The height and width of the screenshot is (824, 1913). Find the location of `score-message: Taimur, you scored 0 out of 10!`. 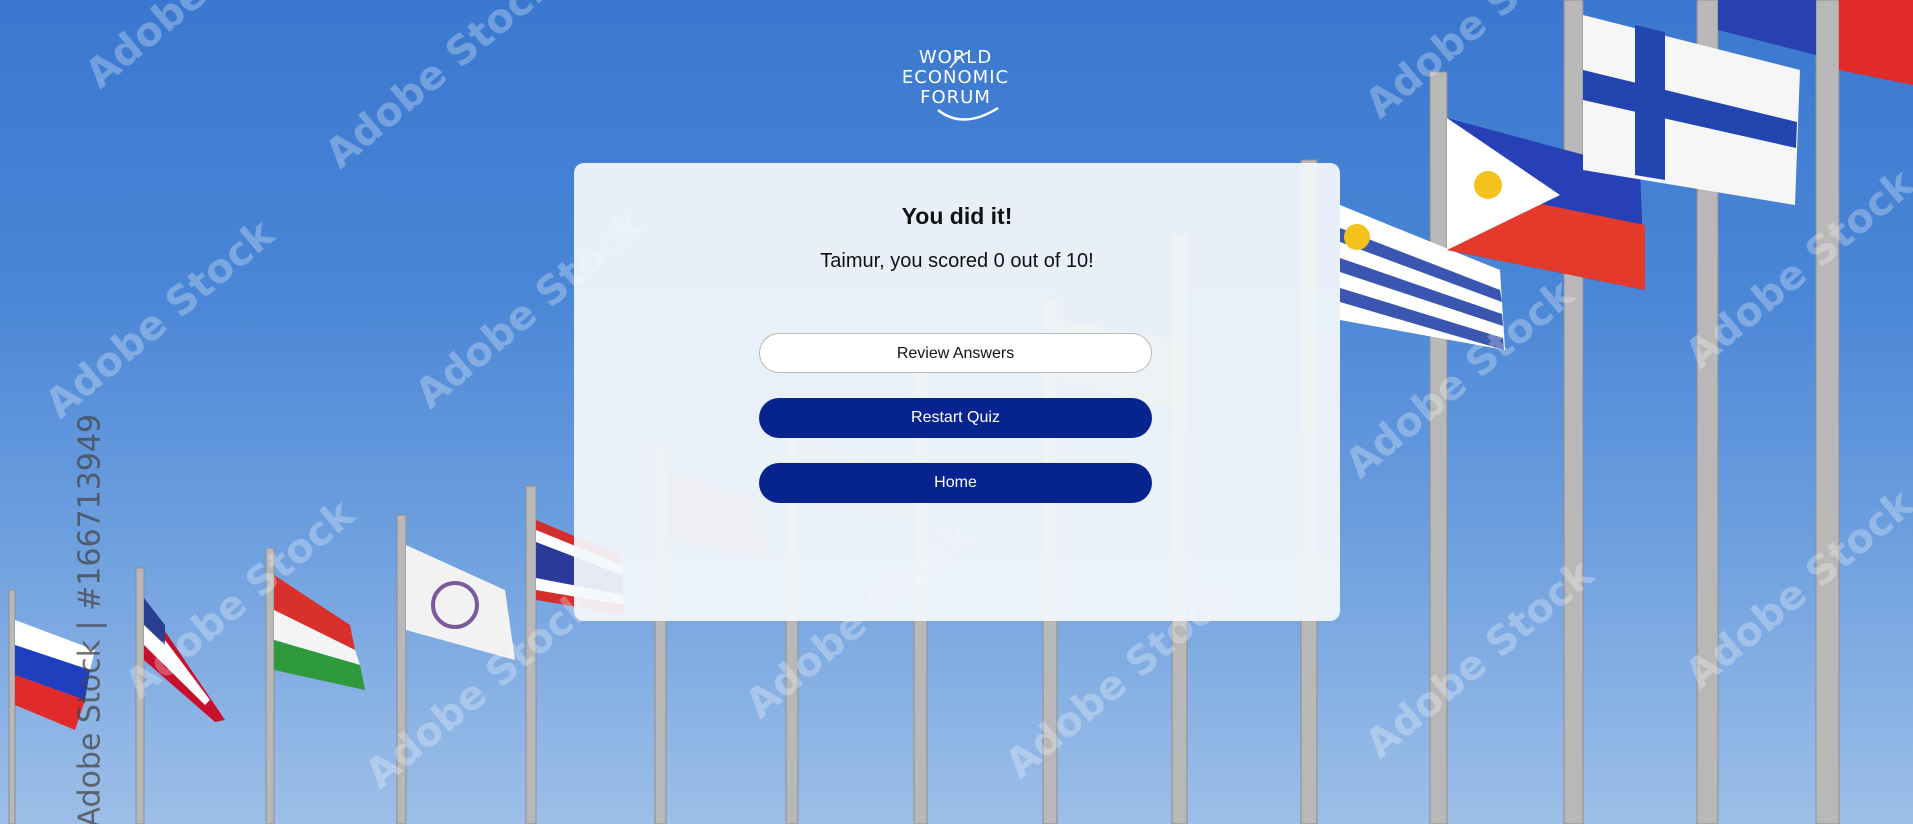

score-message: Taimur, you scored 0 out of 10! is located at coordinates (957, 261).